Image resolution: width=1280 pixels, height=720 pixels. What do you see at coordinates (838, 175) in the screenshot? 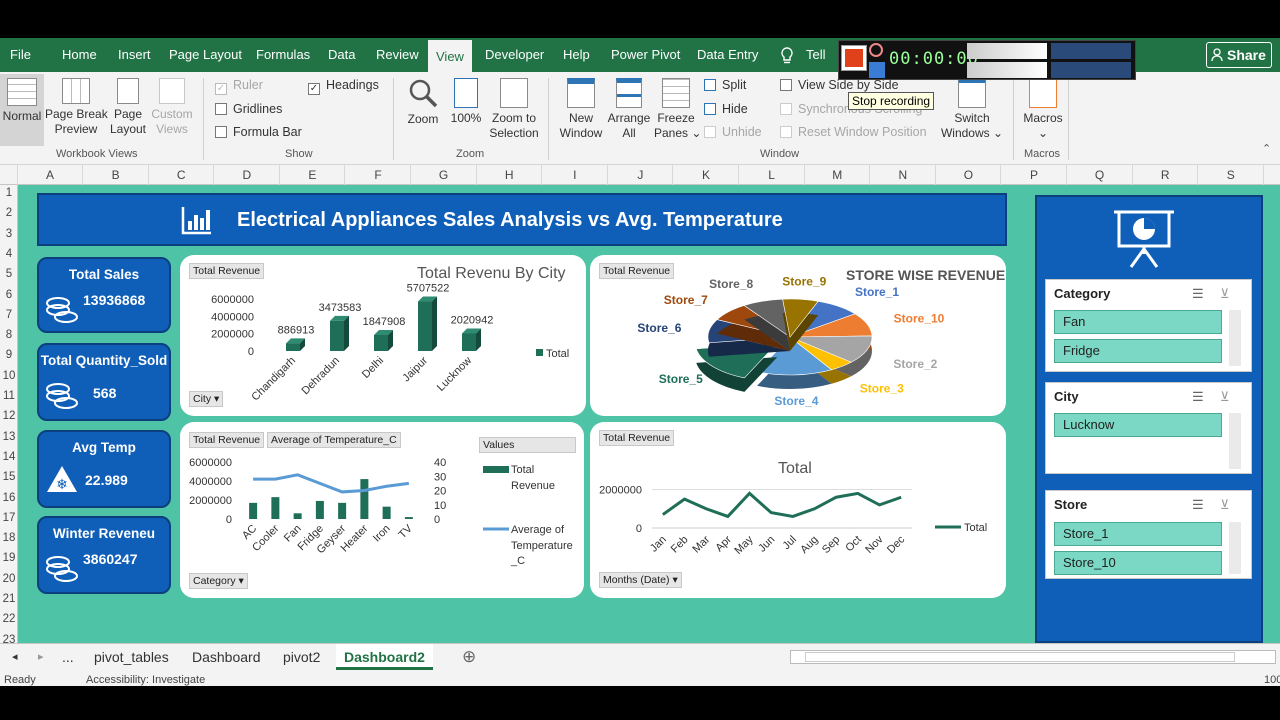
I see `column-header: M` at bounding box center [838, 175].